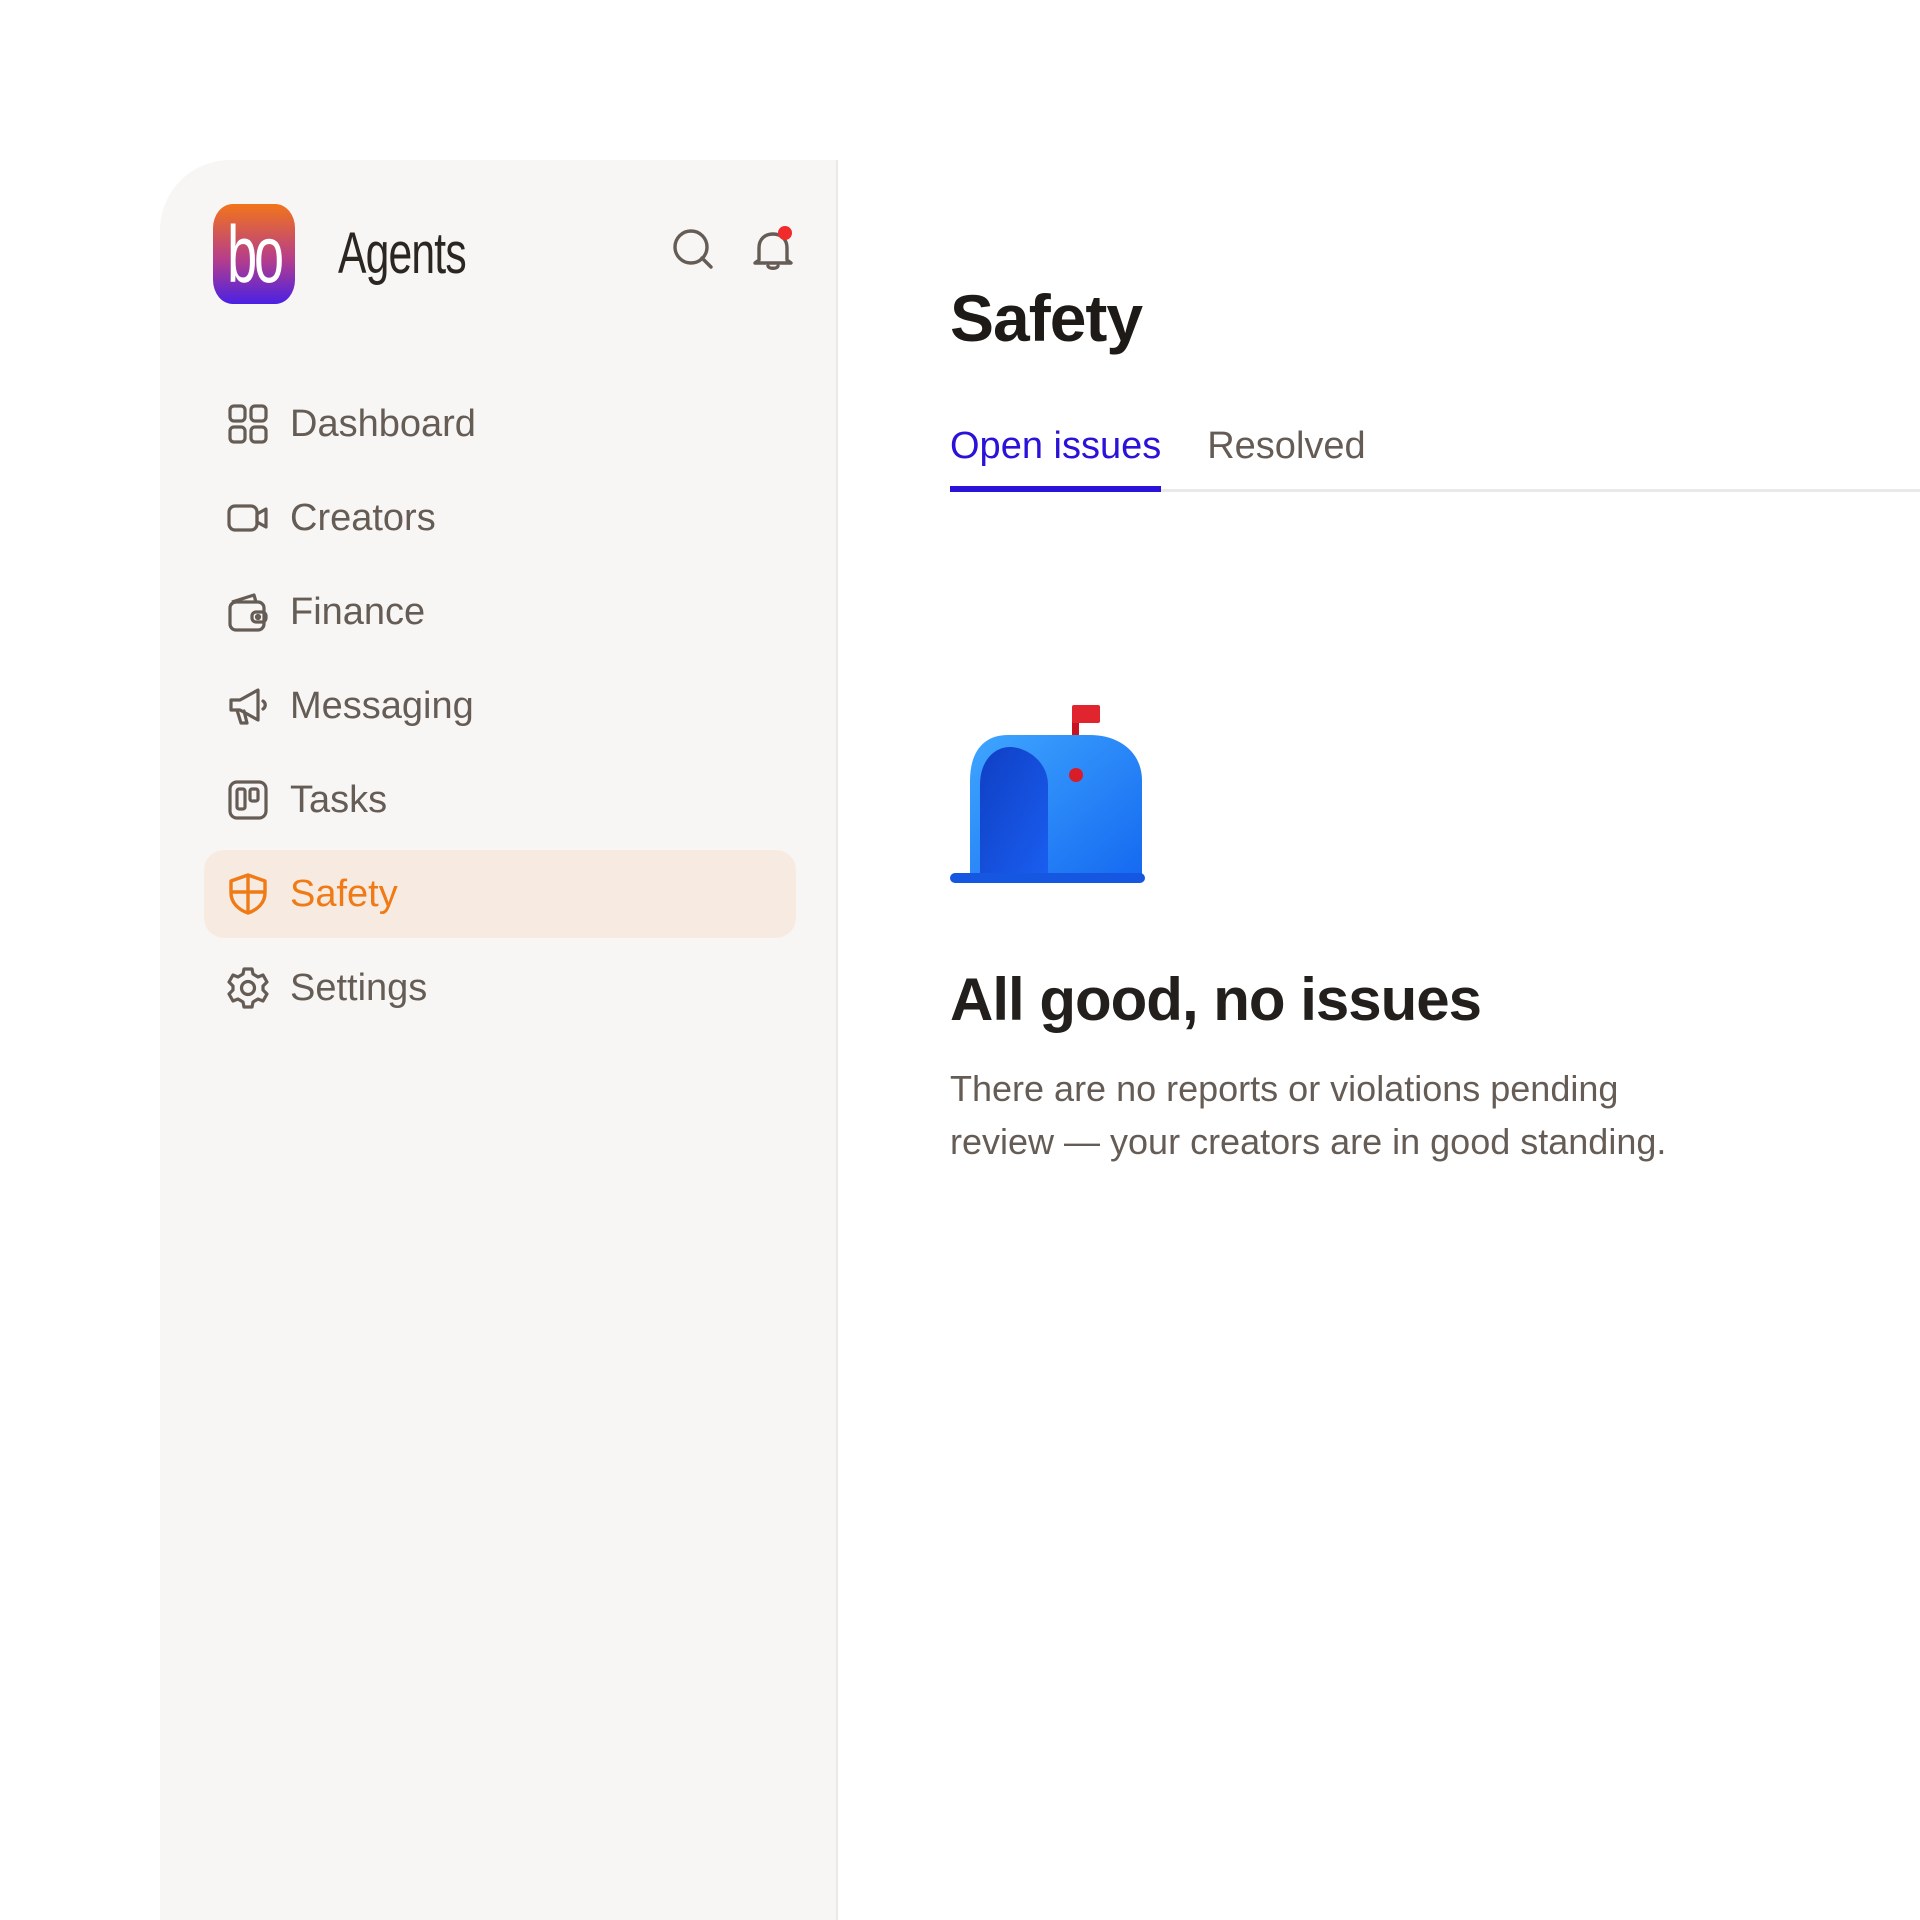 The image size is (1920, 1920). What do you see at coordinates (1056, 459) in the screenshot?
I see `tab-open-issues: Open issues` at bounding box center [1056, 459].